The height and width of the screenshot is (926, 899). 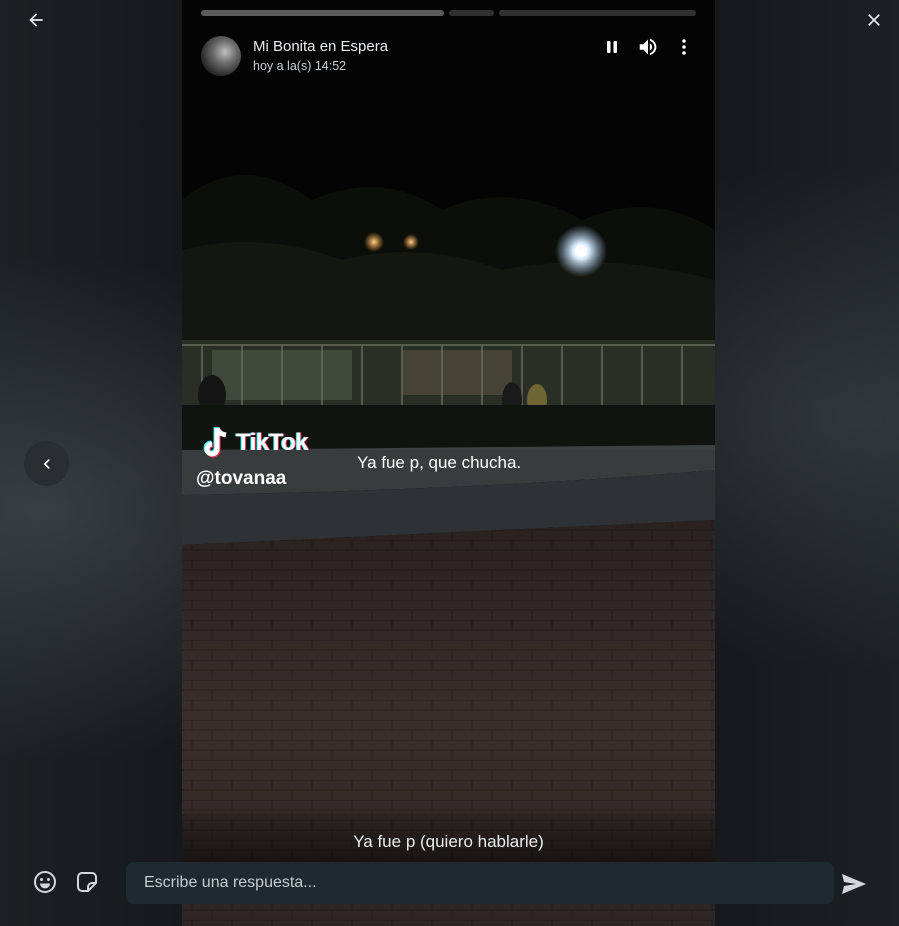 I want to click on more-vertical-icon, so click(x=684, y=47).